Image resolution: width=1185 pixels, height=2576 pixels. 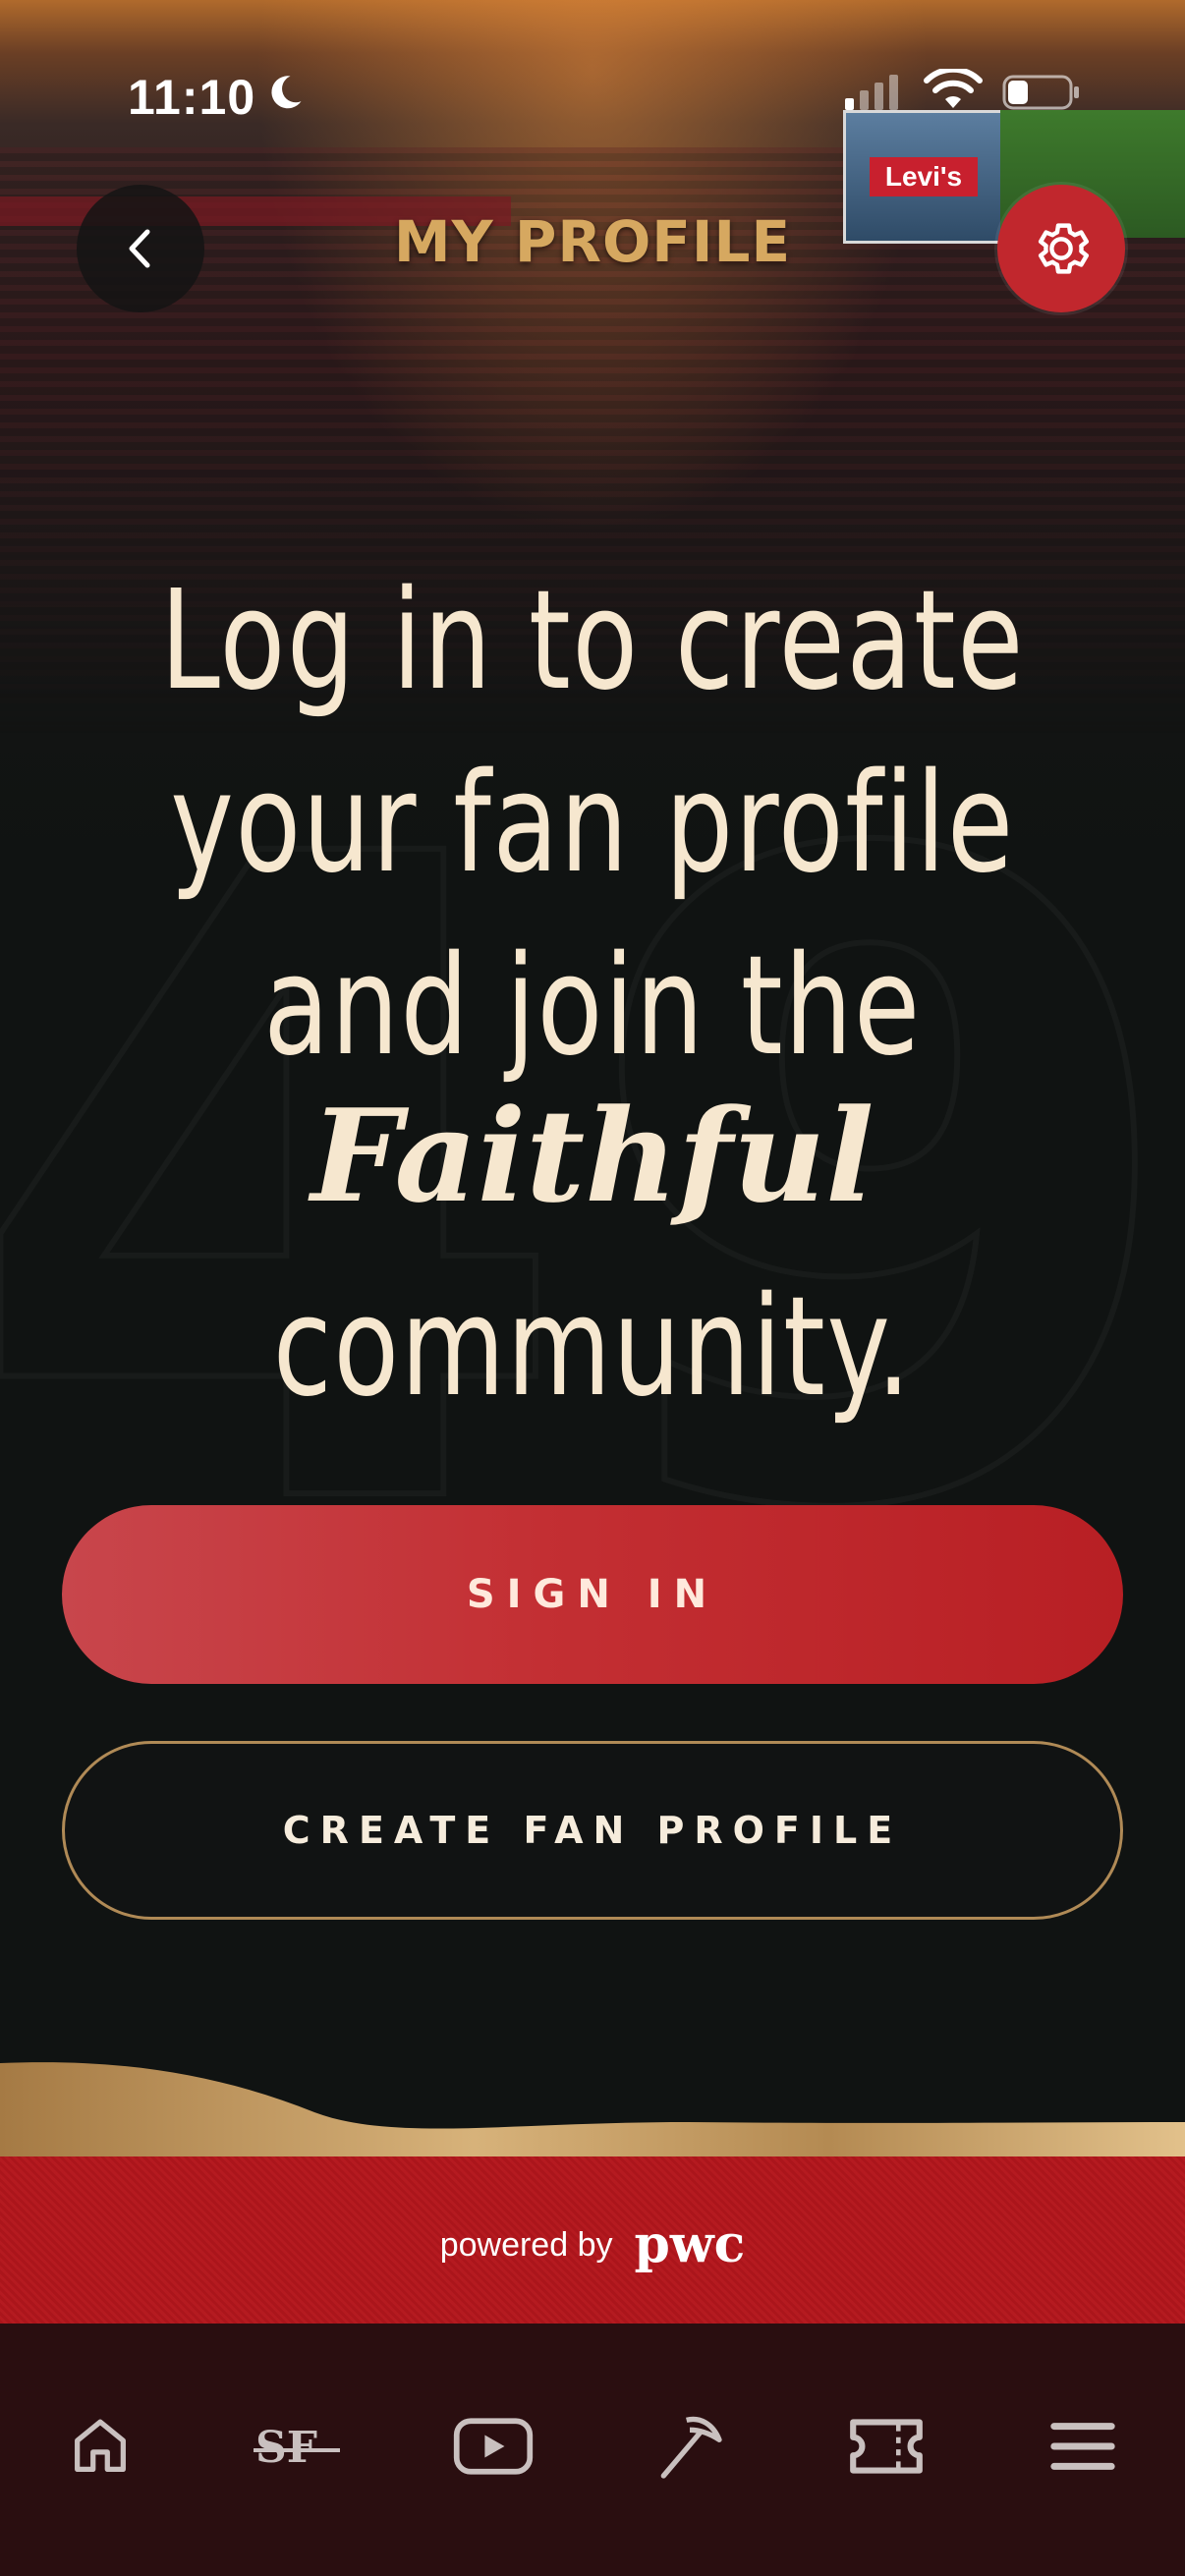 I want to click on gold-wave-divider, so click(x=592, y=2116).